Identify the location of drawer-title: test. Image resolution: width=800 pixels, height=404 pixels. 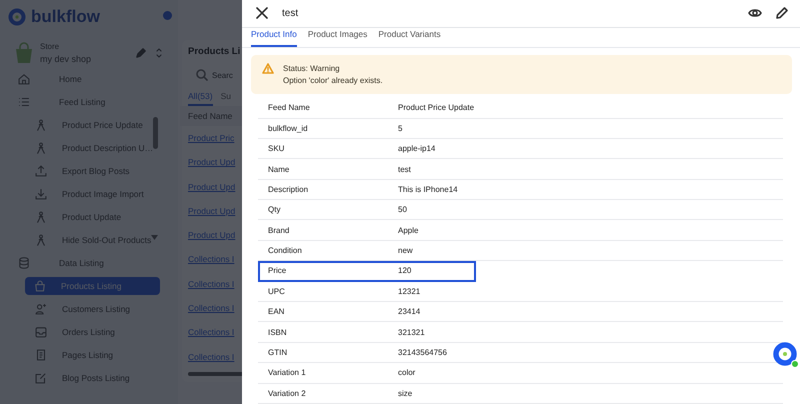
(291, 13).